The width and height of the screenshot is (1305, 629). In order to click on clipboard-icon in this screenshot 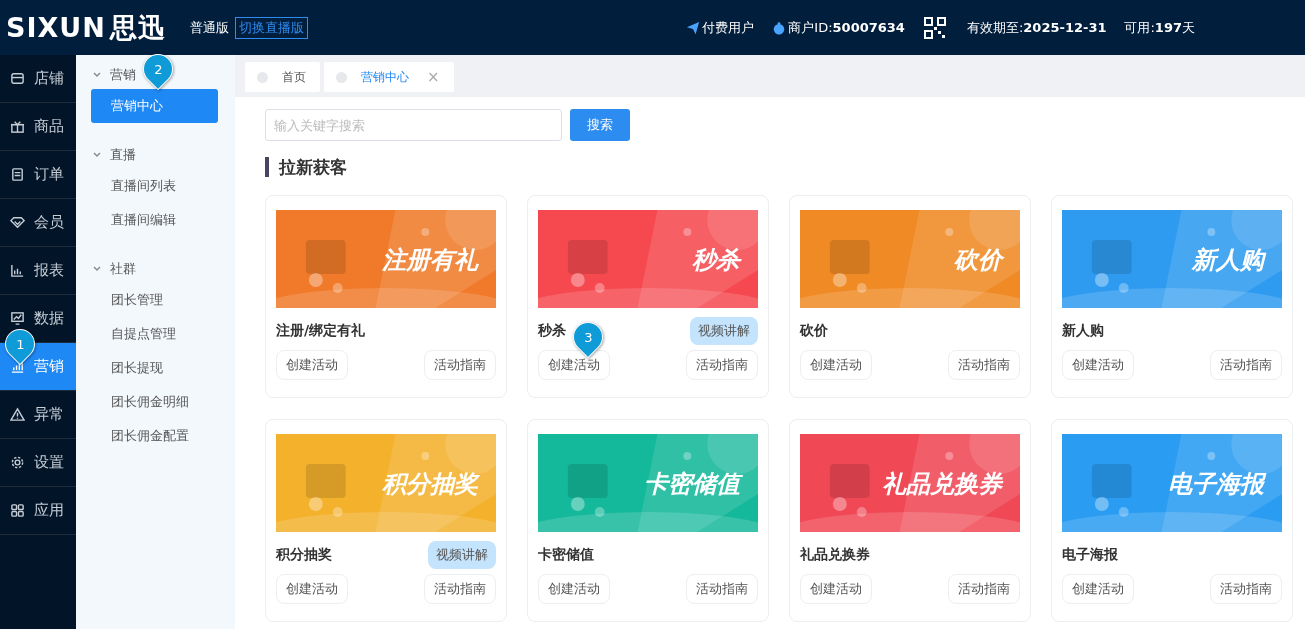, I will do `click(17, 174)`.